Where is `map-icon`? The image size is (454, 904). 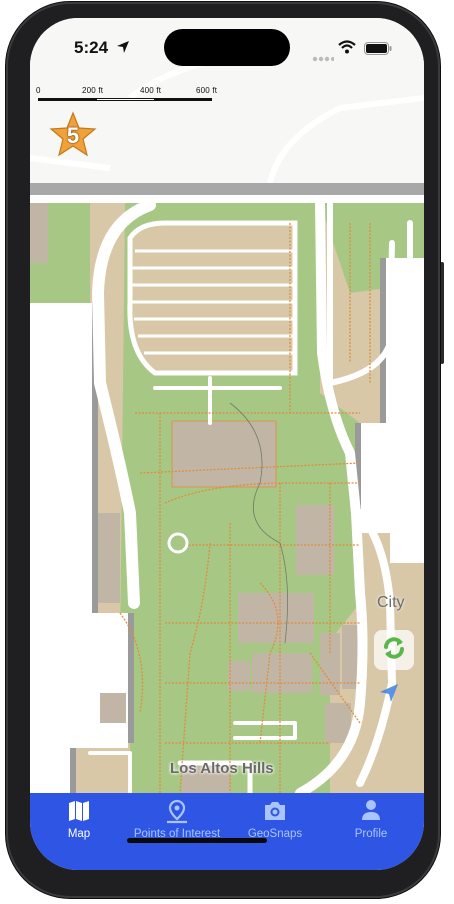
map-icon is located at coordinates (79, 811).